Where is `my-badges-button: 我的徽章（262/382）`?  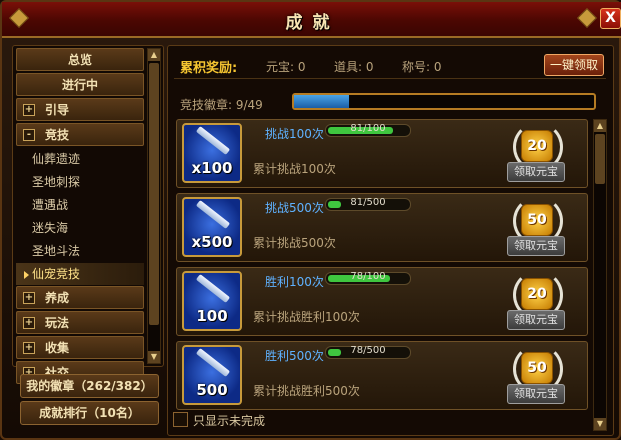
my-badges-button: 我的徽章（262/382） is located at coordinates (89, 386).